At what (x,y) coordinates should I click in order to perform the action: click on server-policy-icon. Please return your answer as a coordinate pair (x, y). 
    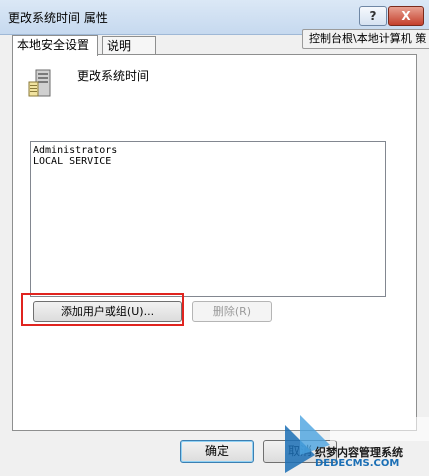
    Looking at the image, I should click on (39, 83).